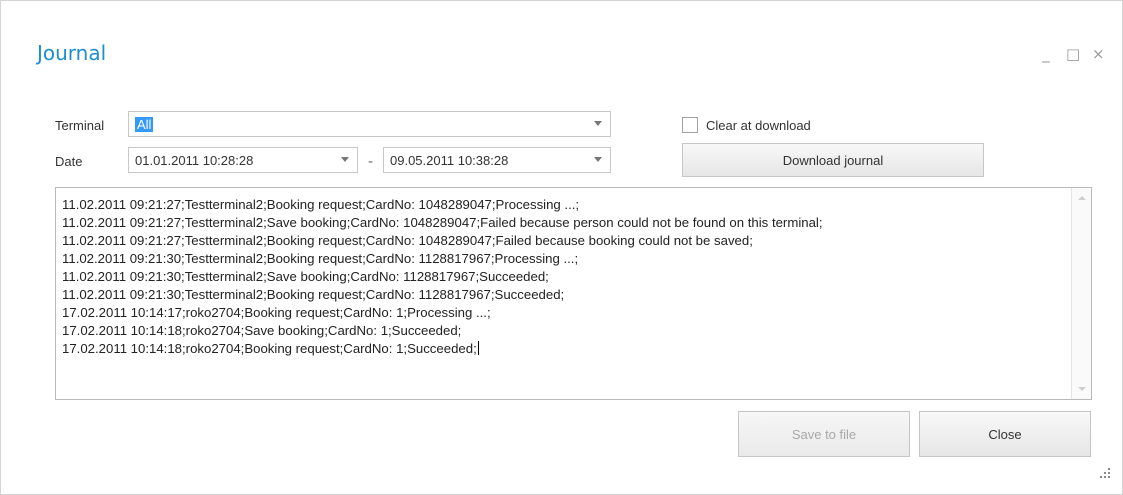 The width and height of the screenshot is (1123, 495). Describe the element at coordinates (478, 348) in the screenshot. I see `text-caret` at that location.